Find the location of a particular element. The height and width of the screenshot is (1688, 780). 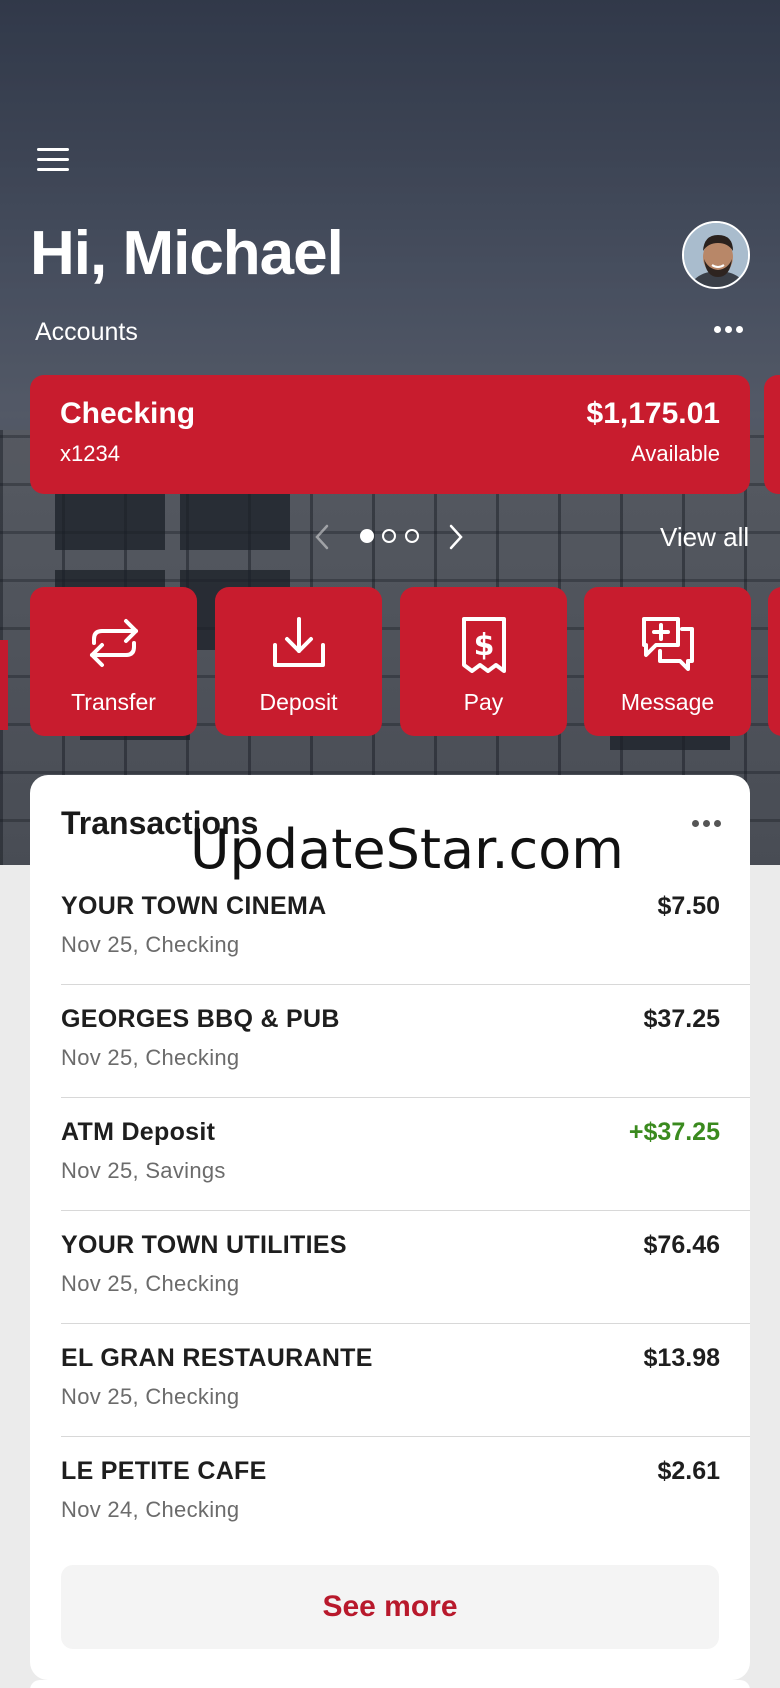

transaction-merchant: LE PETITE CAFE is located at coordinates (164, 1471).